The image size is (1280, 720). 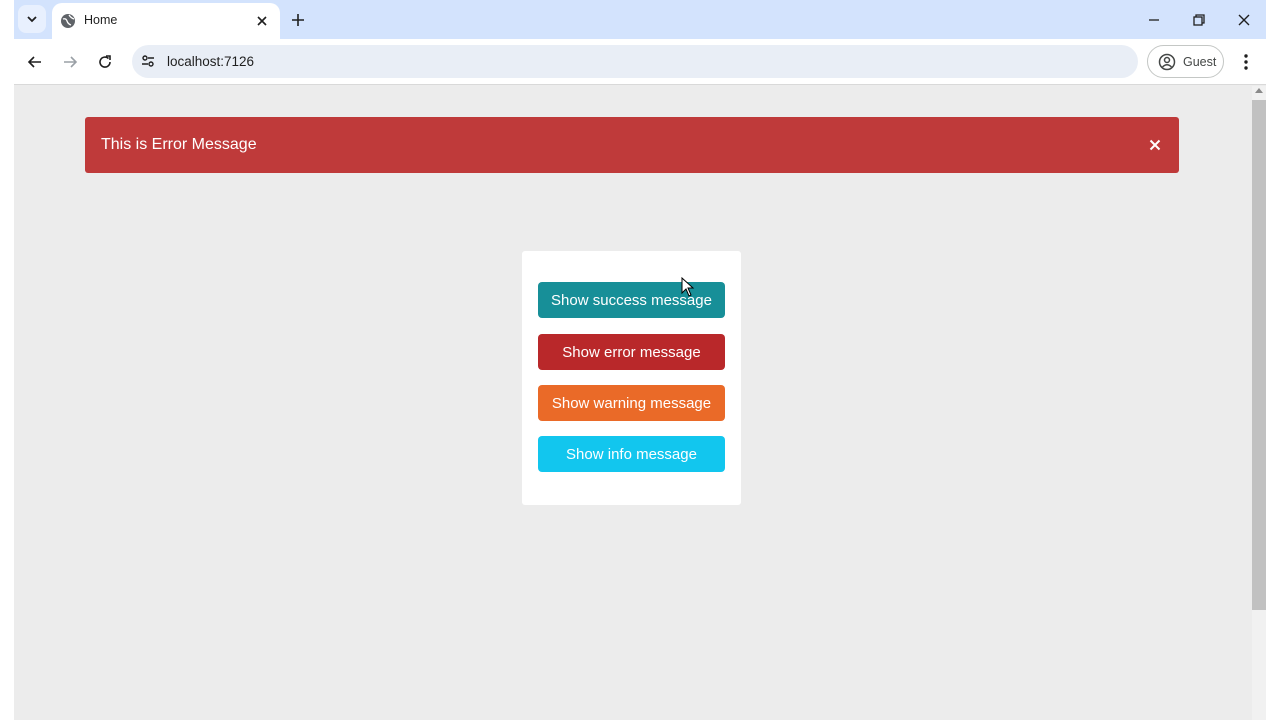 I want to click on error-alert: This is Error Message, so click(x=632, y=145).